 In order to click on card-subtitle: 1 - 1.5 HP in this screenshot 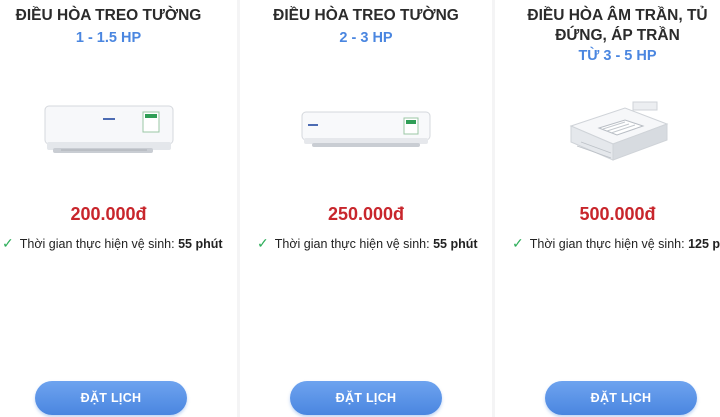, I will do `click(108, 38)`.